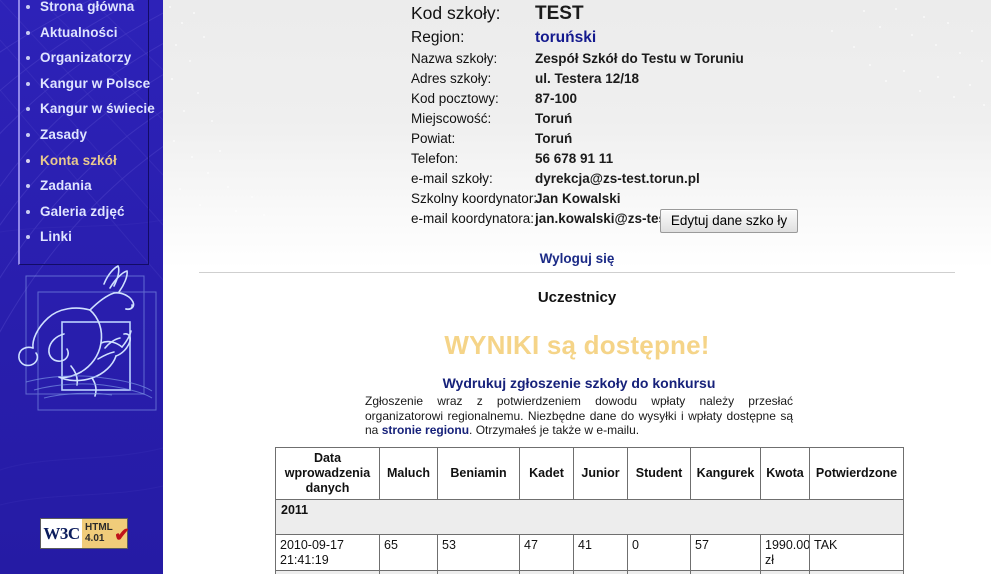 Image resolution: width=991 pixels, height=574 pixels. What do you see at coordinates (122, 535) in the screenshot?
I see `checkmark-icon: ✔` at bounding box center [122, 535].